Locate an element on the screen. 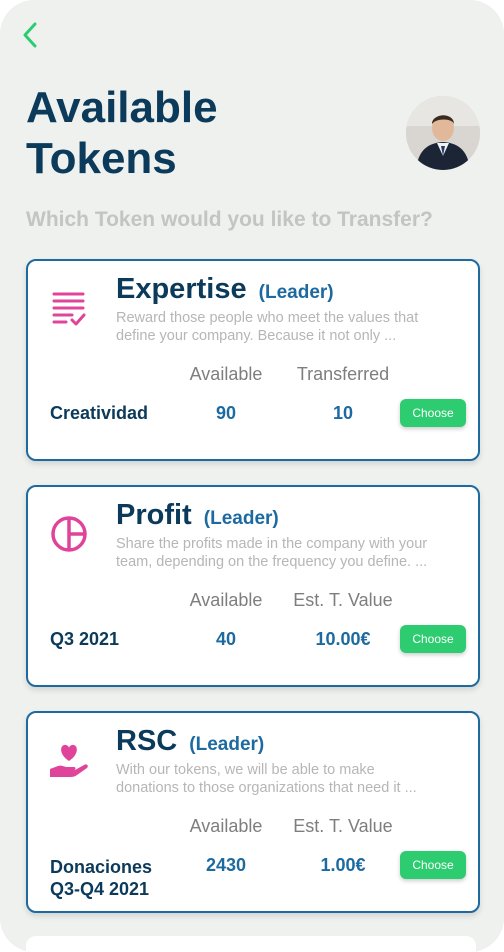  avatar-photo is located at coordinates (443, 133).